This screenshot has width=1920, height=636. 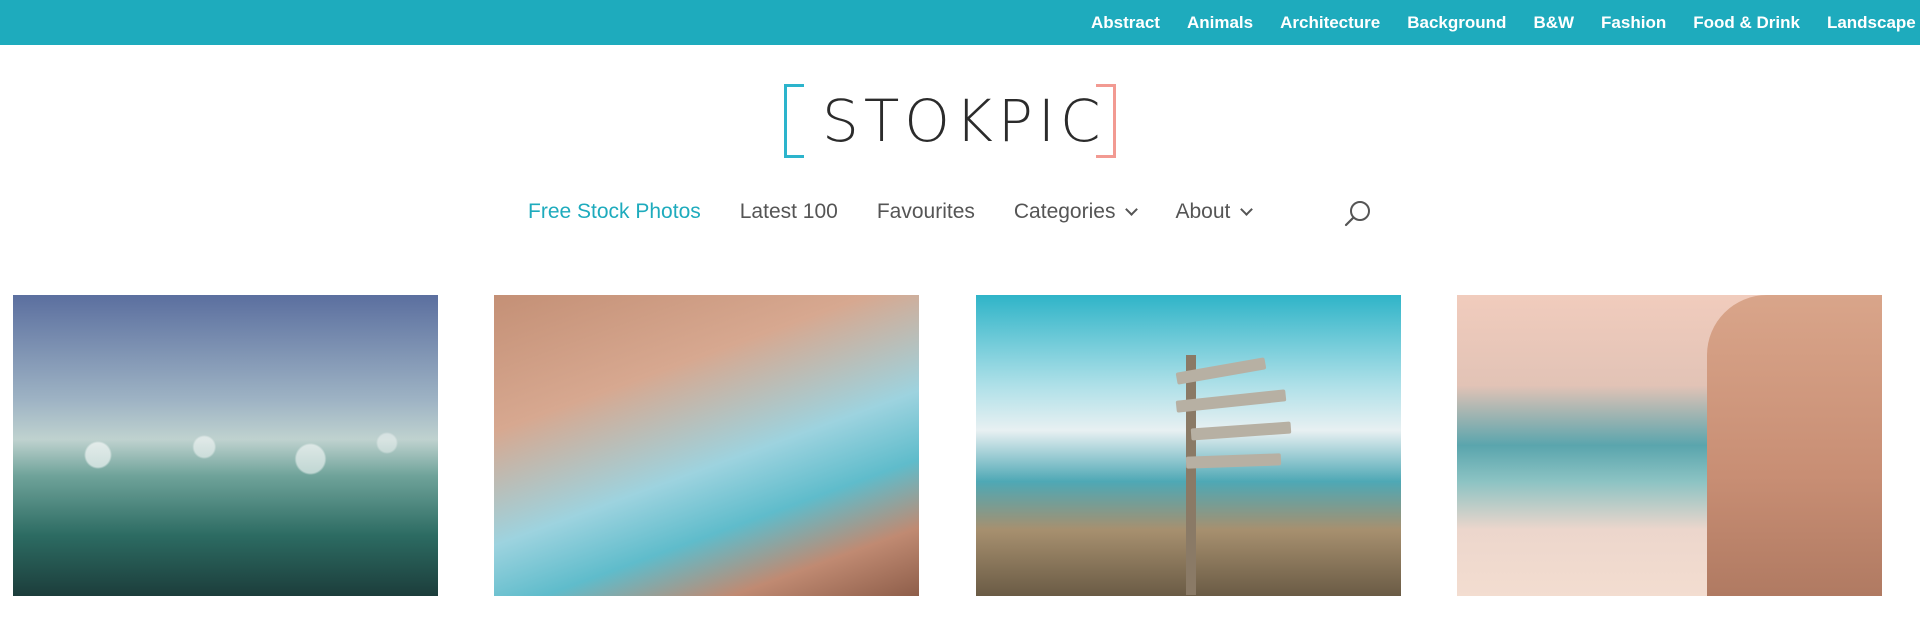 I want to click on signpost-beach-photo, so click(x=1188, y=445).